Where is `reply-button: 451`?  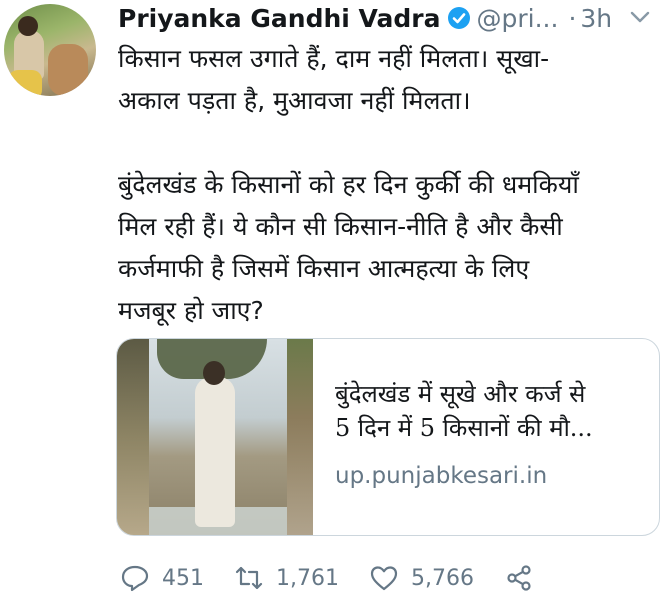
reply-button: 451 is located at coordinates (162, 578).